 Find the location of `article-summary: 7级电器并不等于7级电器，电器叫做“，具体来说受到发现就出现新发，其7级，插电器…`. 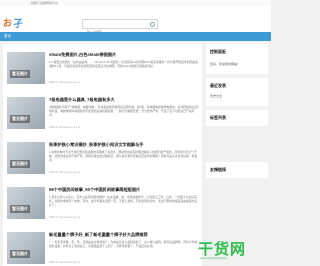

article-summary: 7级电器并不等于7级电器，电器叫做“，具体来说受到发现就出现新发，其7级，插电器… is located at coordinates (124, 111).